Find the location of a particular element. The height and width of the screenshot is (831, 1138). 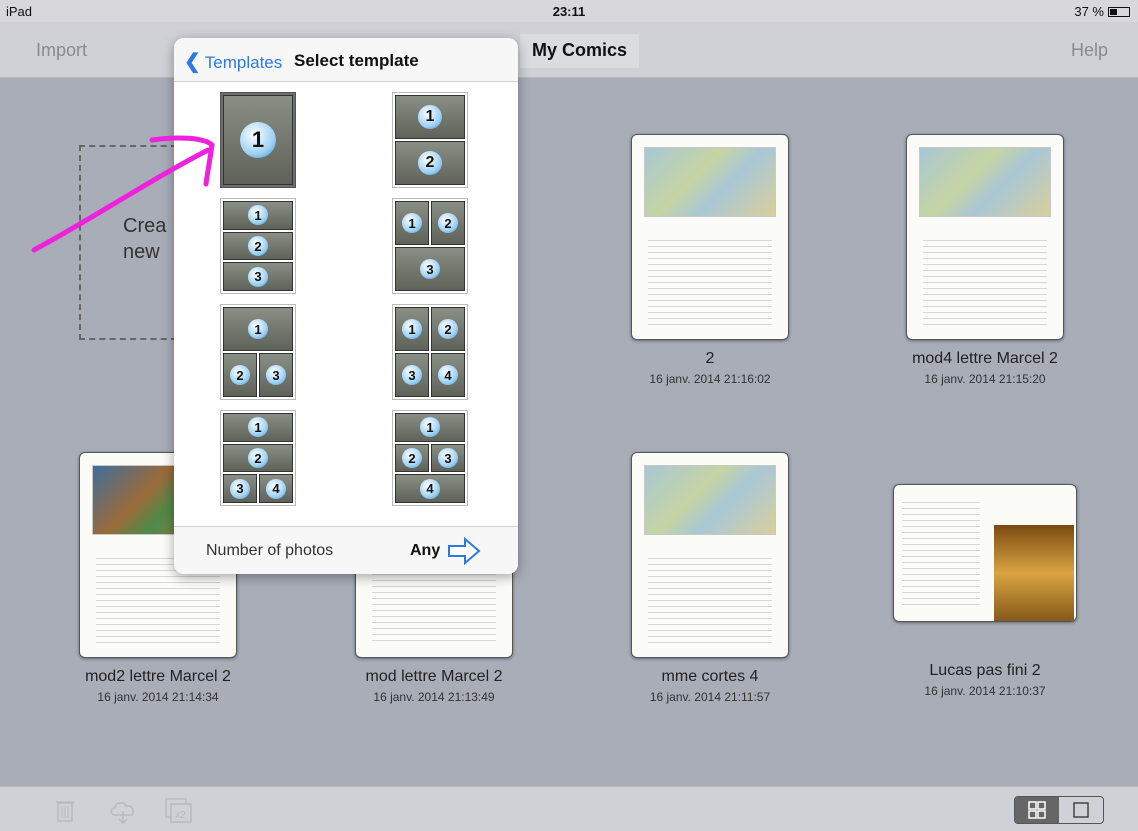

cathedral-photo is located at coordinates (1034, 573).